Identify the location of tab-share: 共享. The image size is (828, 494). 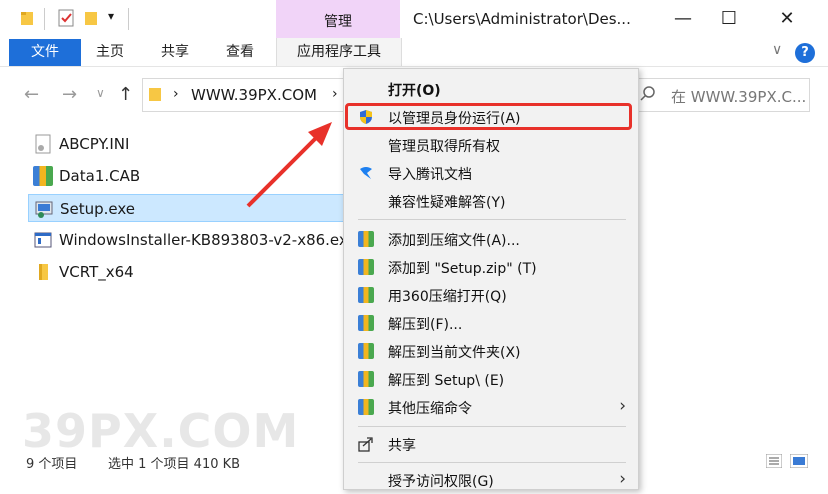
(175, 52).